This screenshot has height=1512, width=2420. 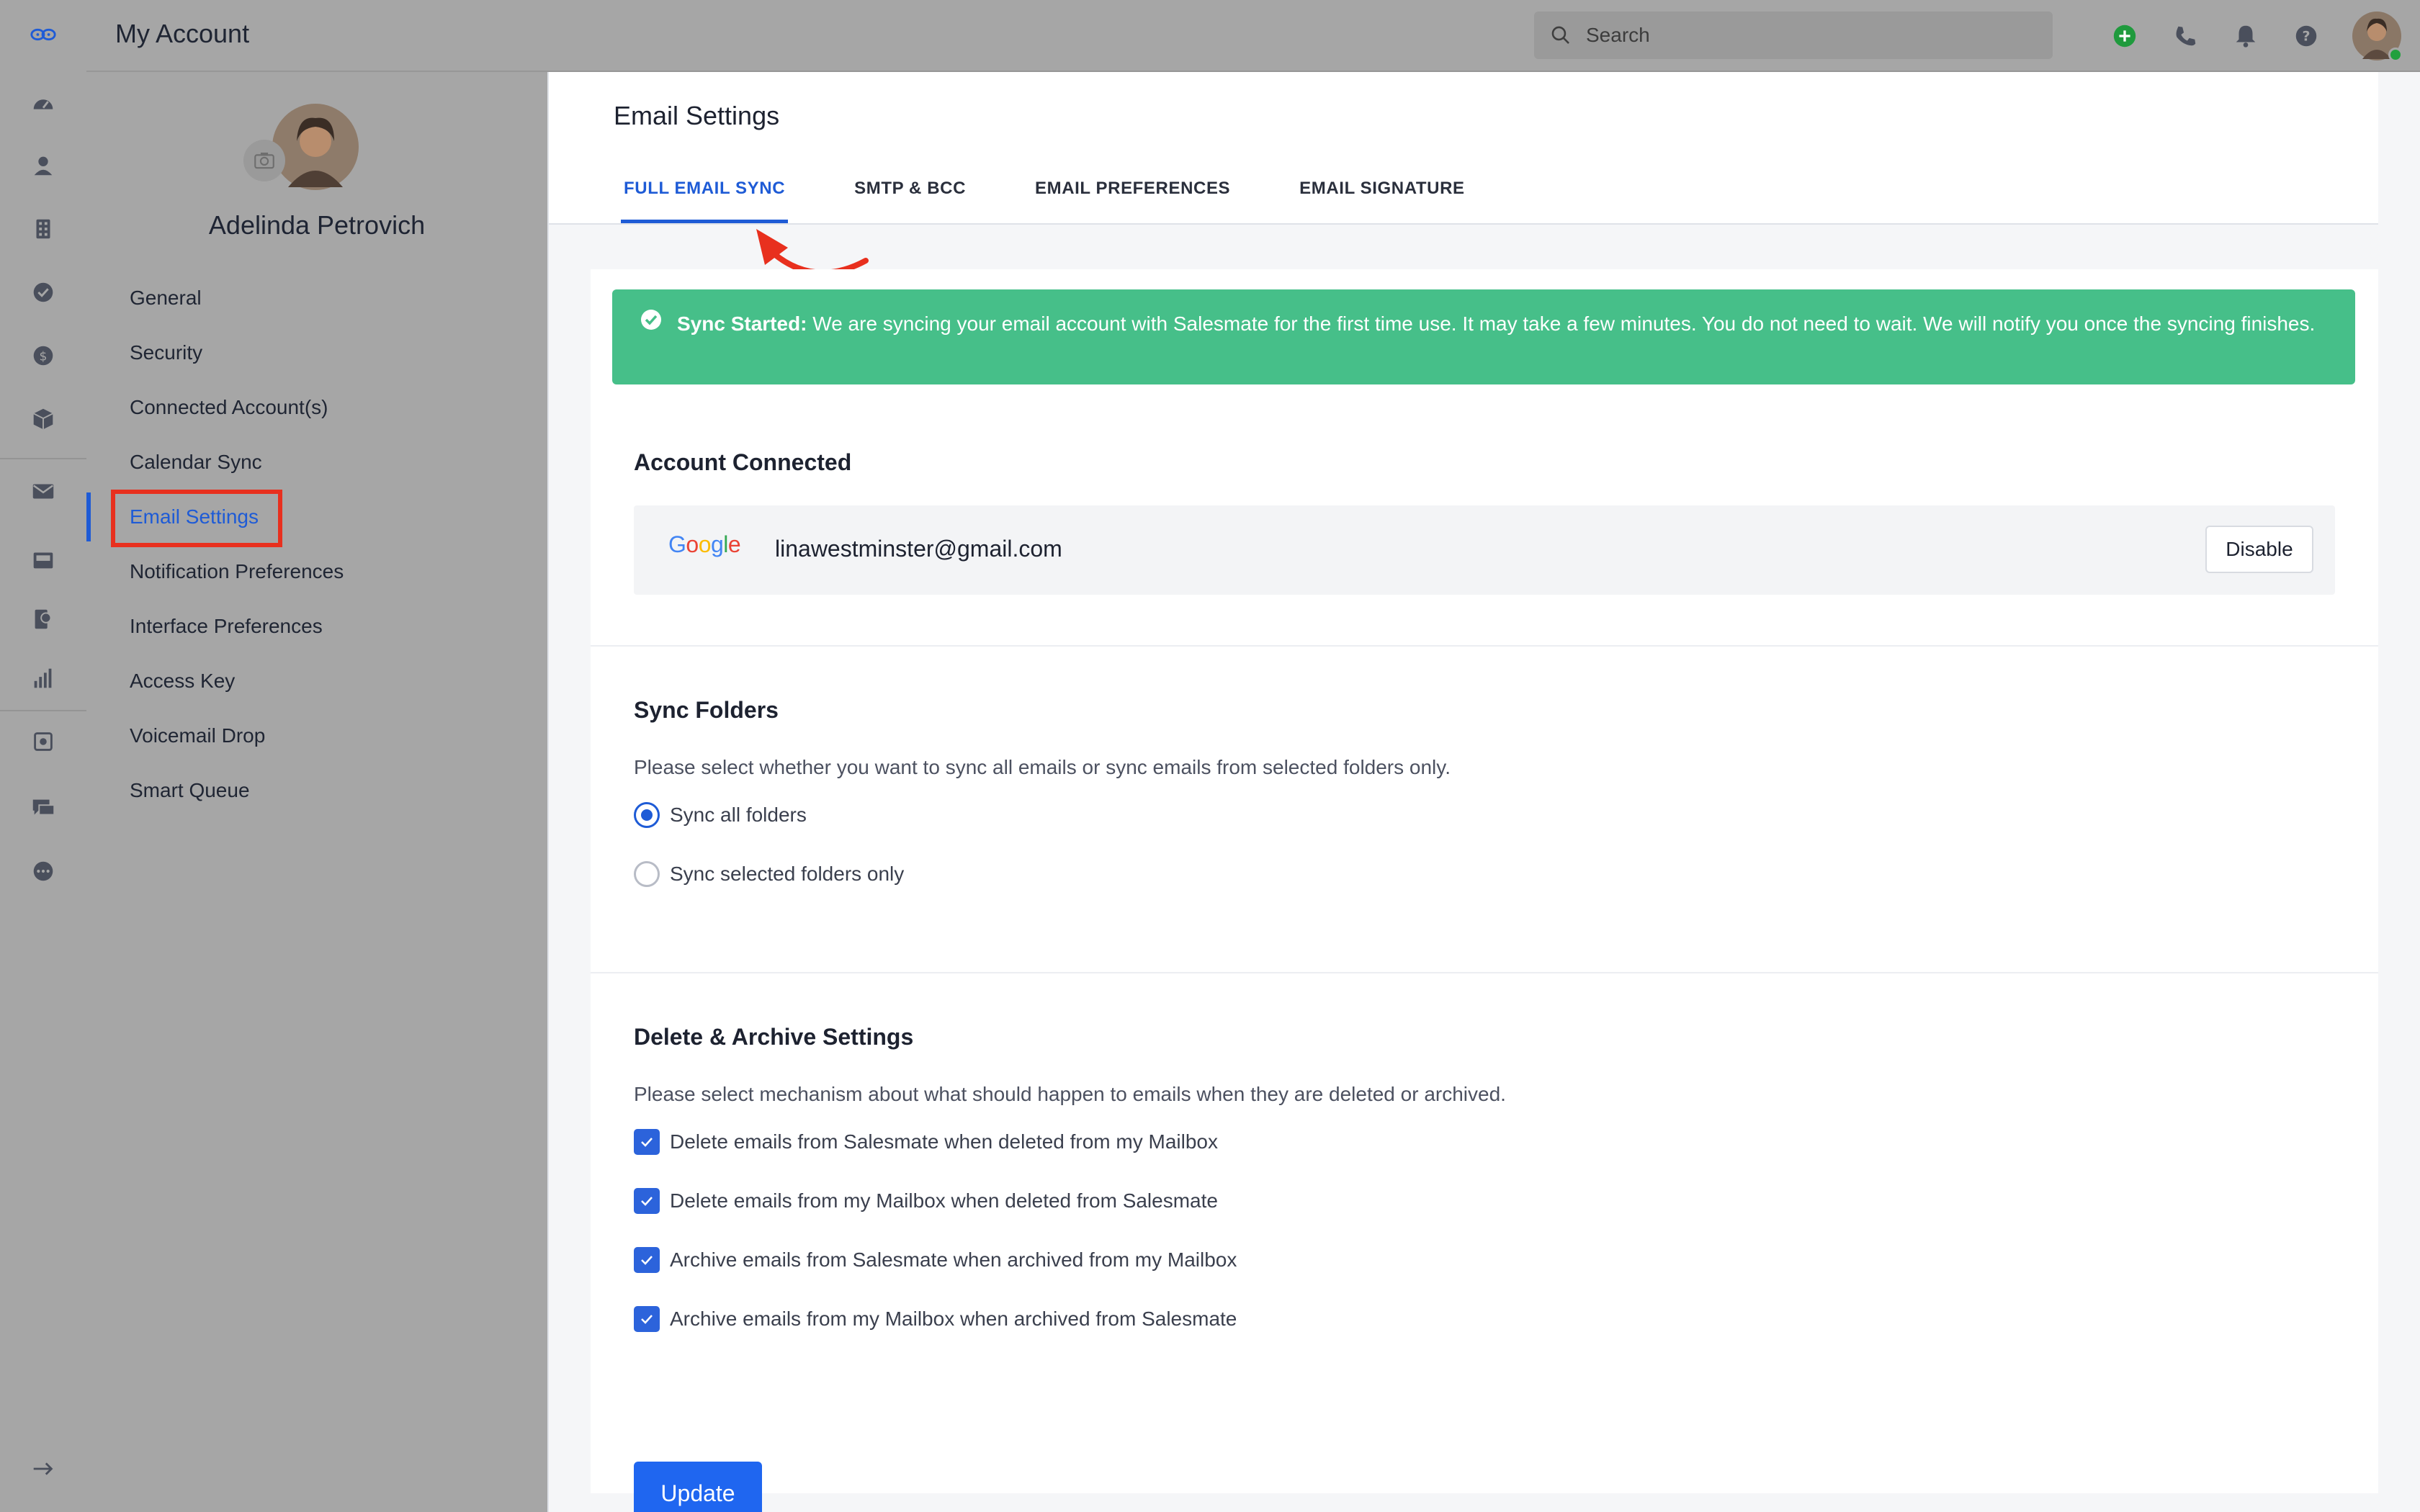 What do you see at coordinates (774, 1037) in the screenshot?
I see `delete-archive-title: Delete & Archive Settings` at bounding box center [774, 1037].